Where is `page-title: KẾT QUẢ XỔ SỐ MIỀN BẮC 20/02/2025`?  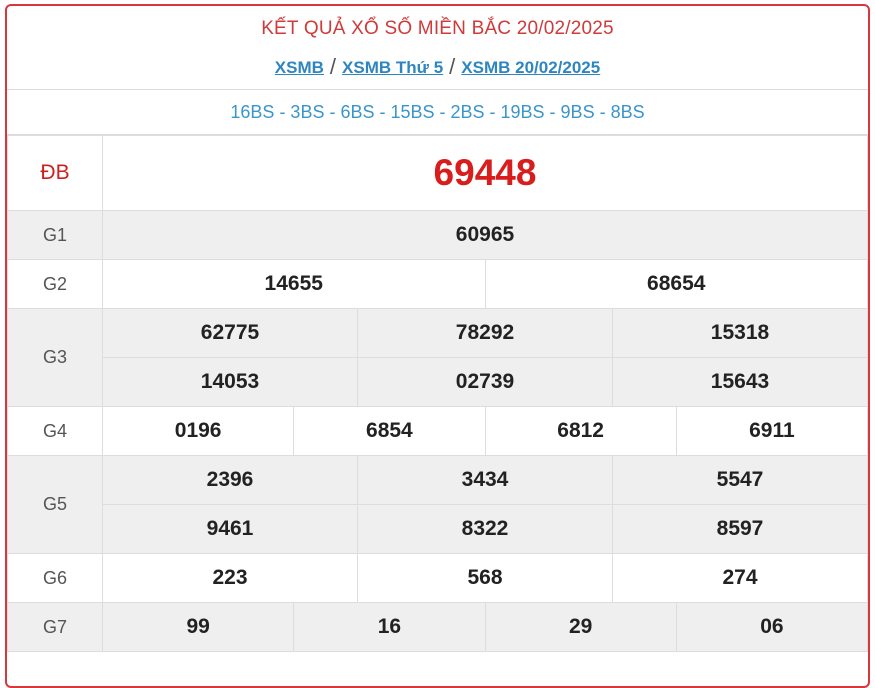 page-title: KẾT QUẢ XỔ SỐ MIỀN BẮC 20/02/2025 is located at coordinates (437, 28).